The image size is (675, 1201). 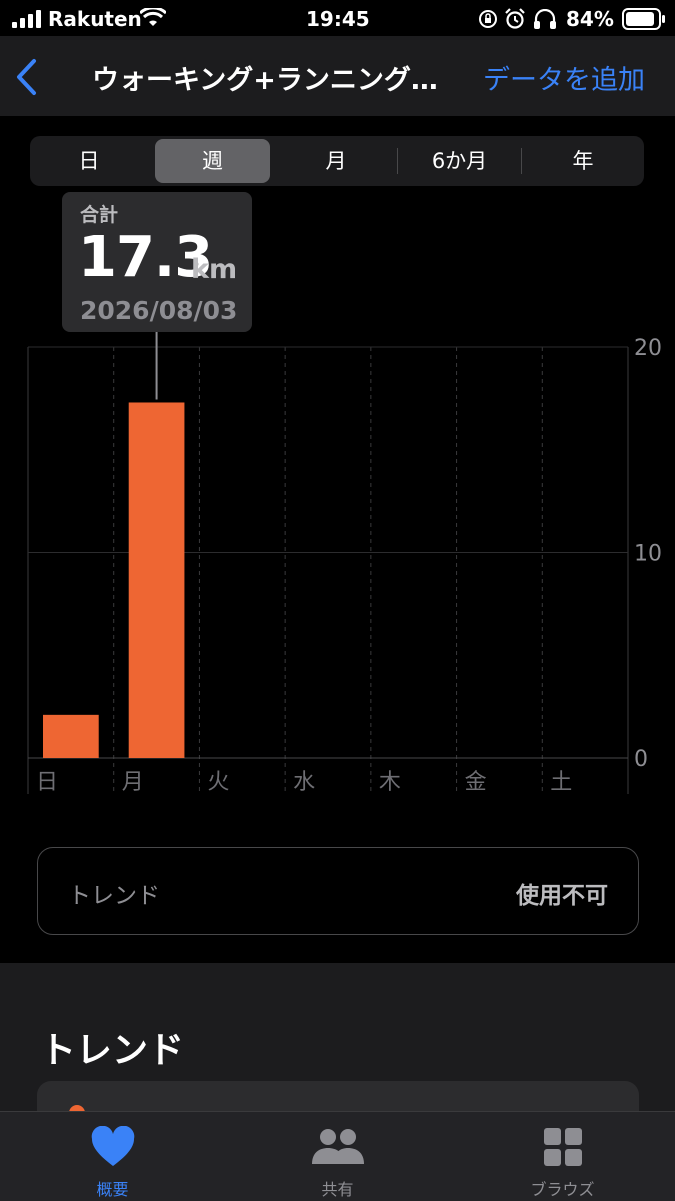 I want to click on tab-bar: 概要 共有 ブラウズ, so click(x=337, y=1156).